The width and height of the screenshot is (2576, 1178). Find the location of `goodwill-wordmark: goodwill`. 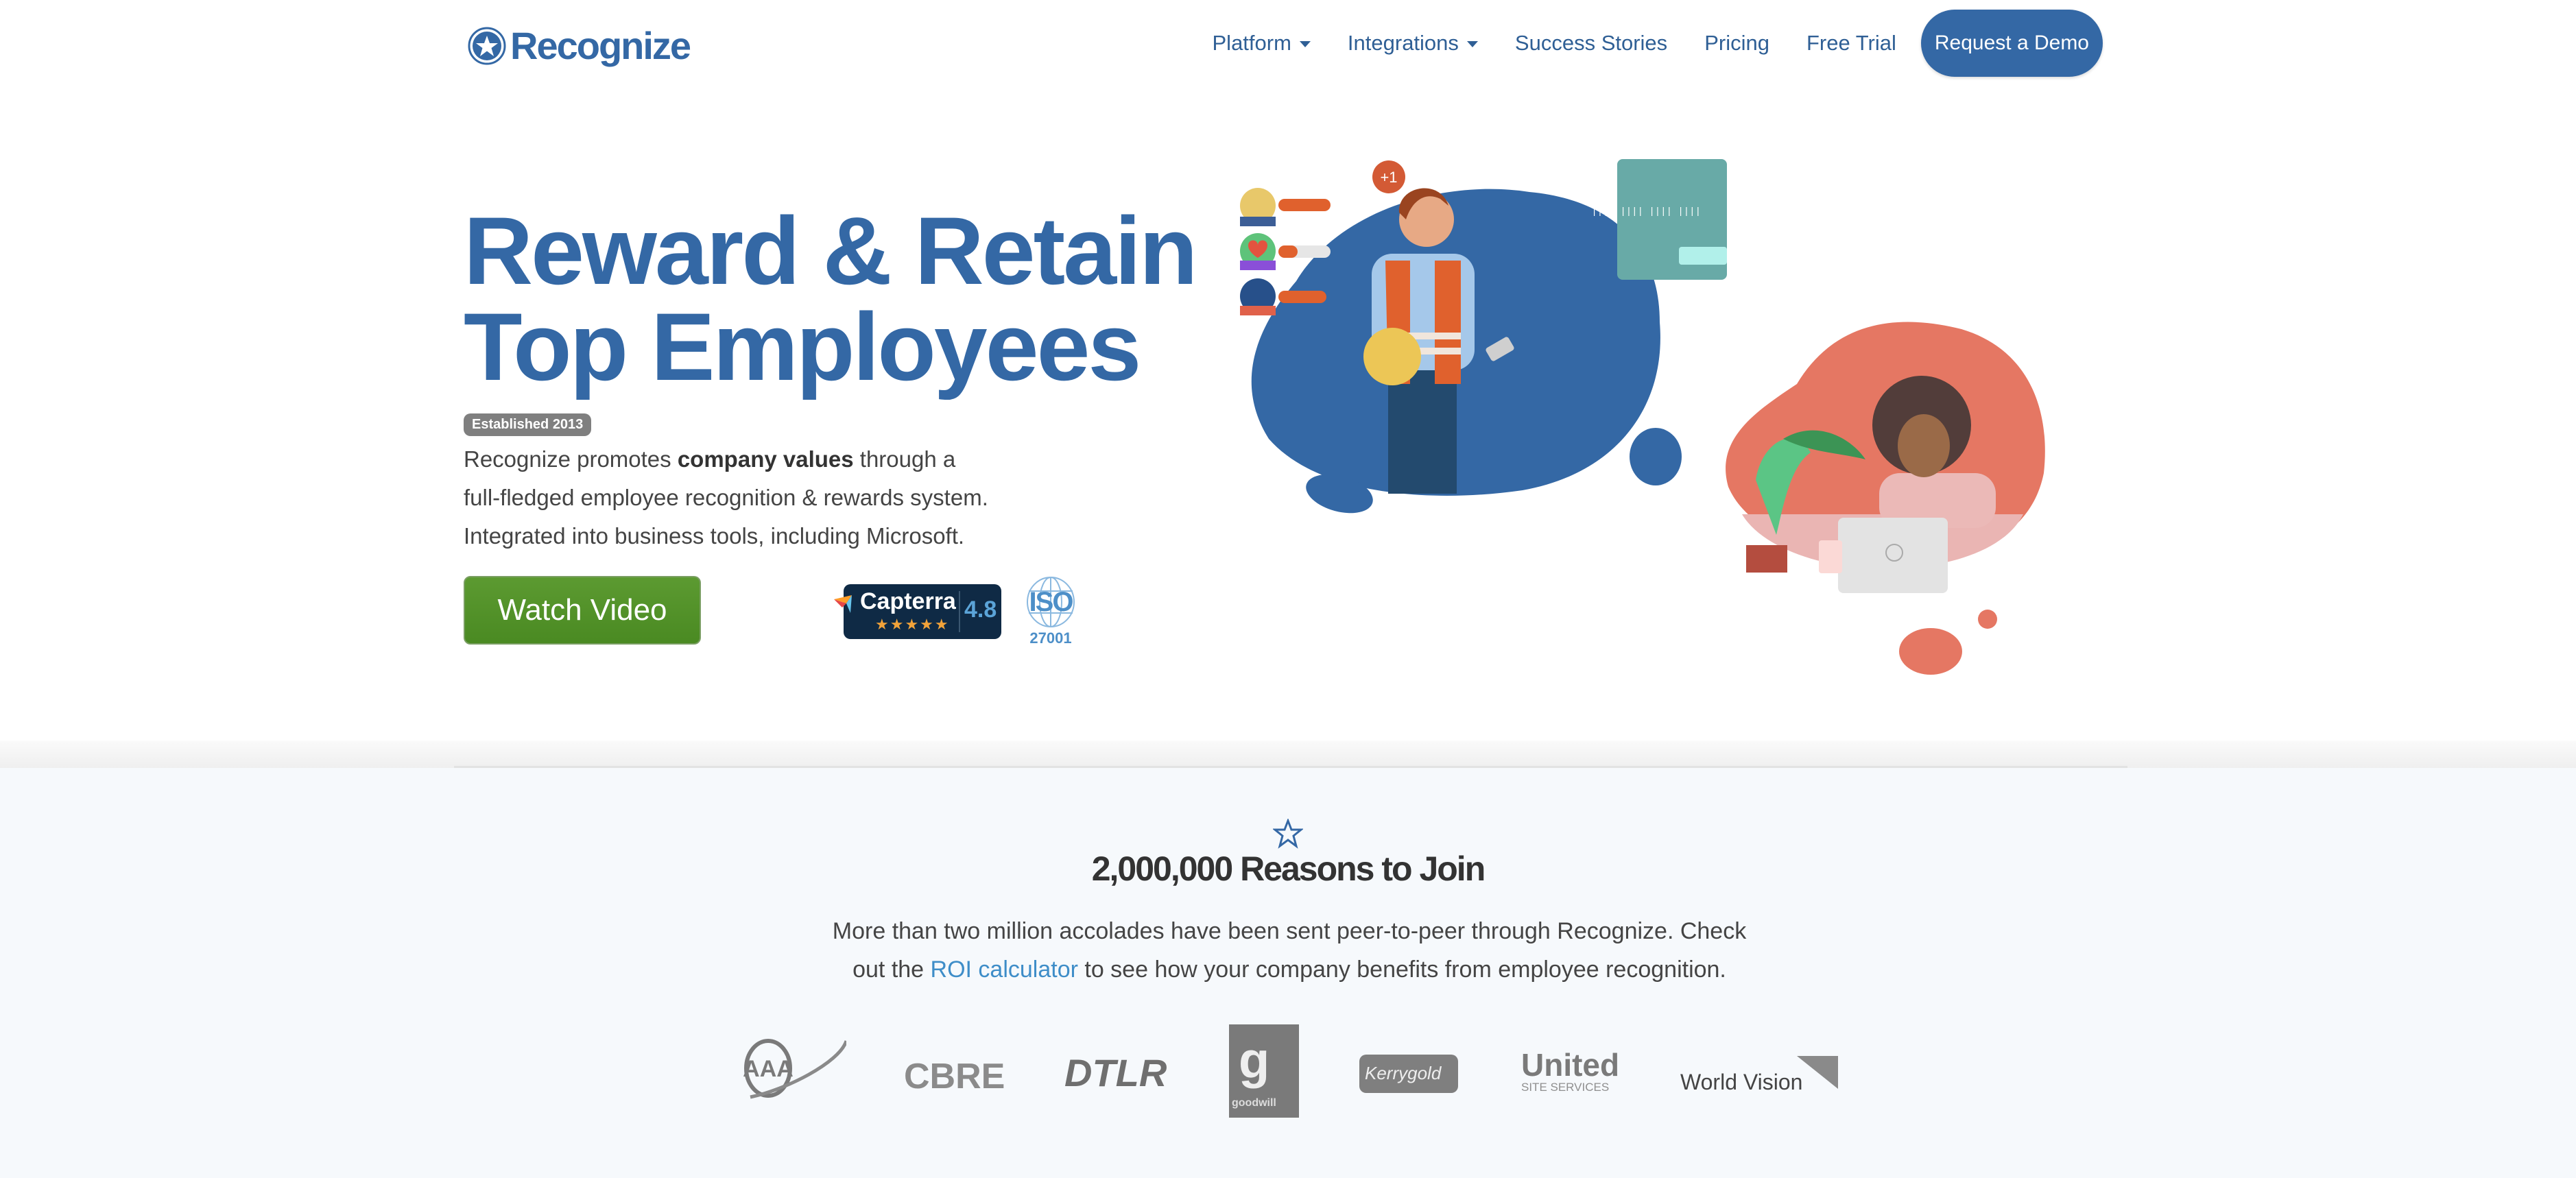

goodwill-wordmark: goodwill is located at coordinates (1254, 1103).